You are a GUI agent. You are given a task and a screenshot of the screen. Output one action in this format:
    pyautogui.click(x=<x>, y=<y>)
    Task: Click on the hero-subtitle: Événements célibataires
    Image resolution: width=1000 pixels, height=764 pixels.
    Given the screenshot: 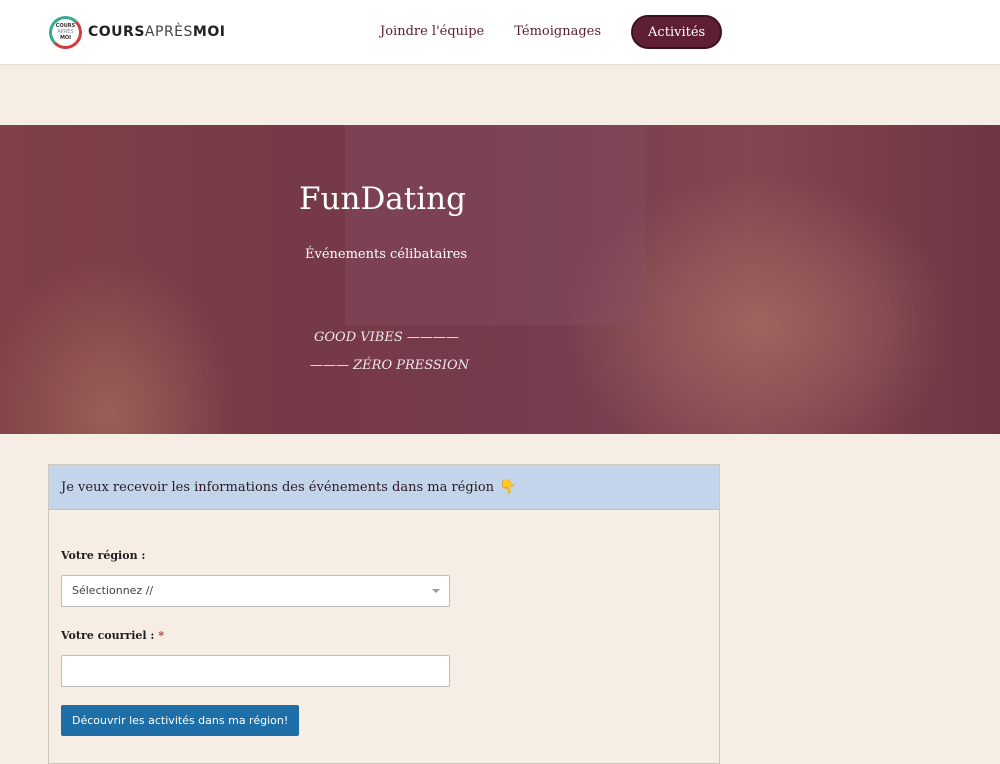 What is the action you would take?
    pyautogui.click(x=386, y=254)
    